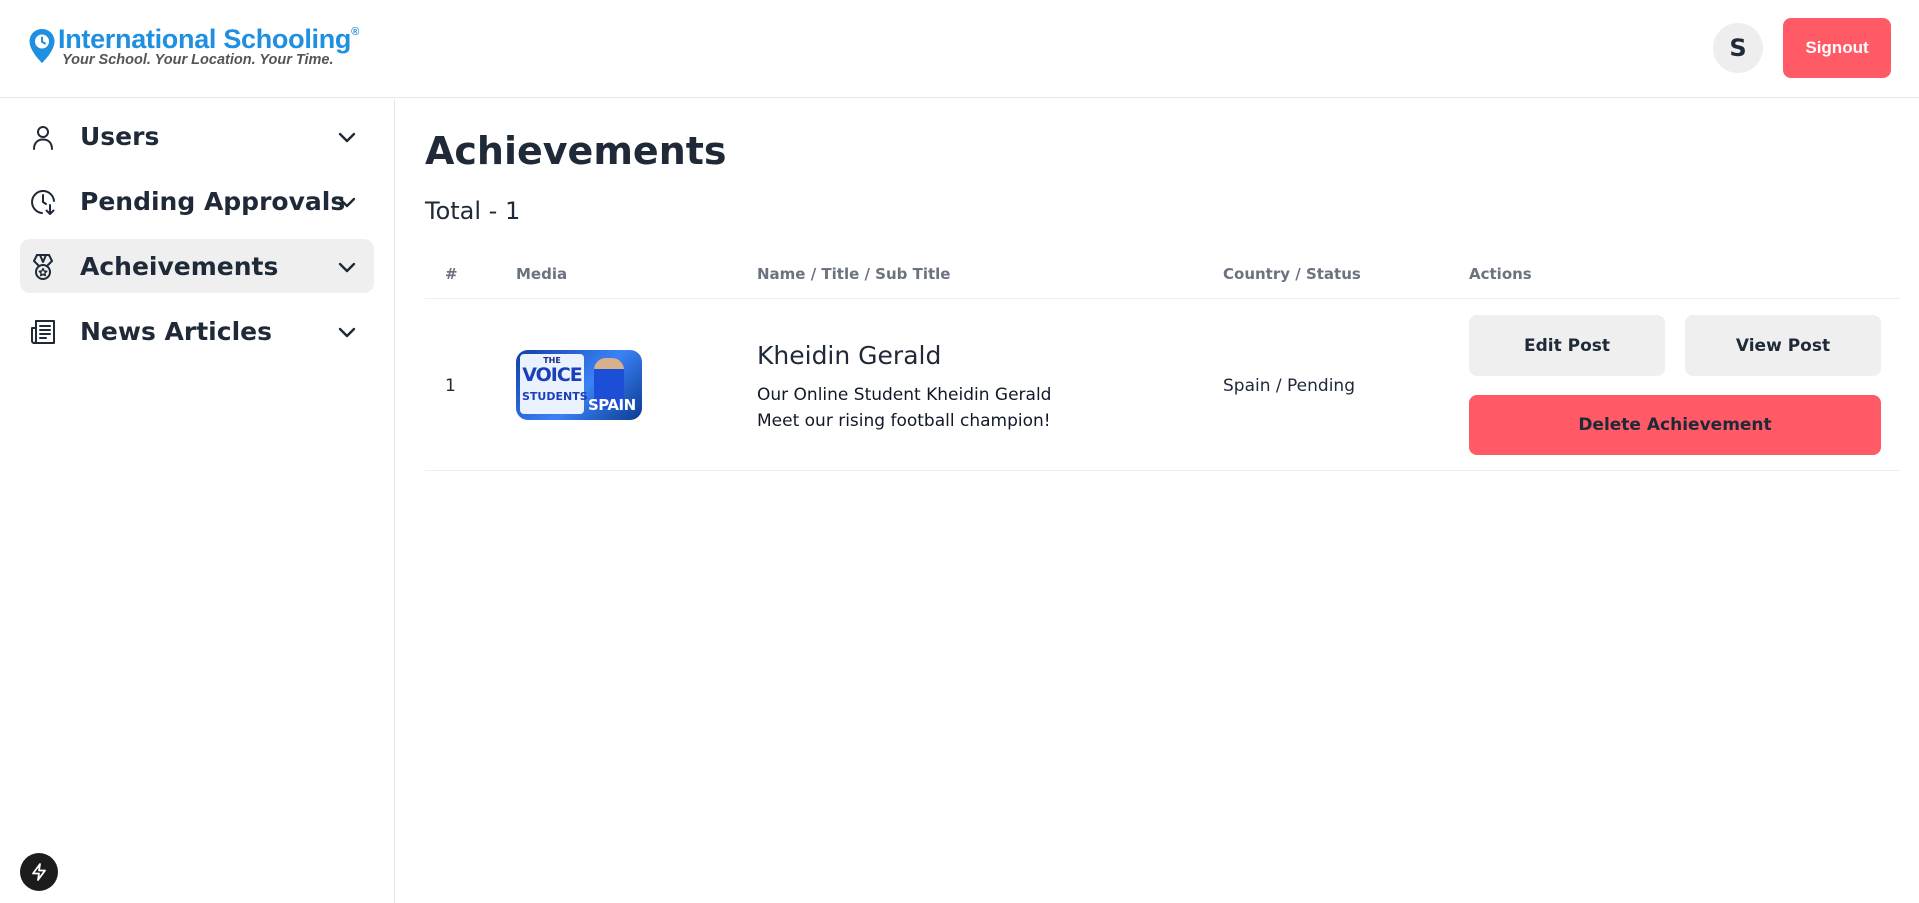 The image size is (1919, 903). Describe the element at coordinates (542, 274) in the screenshot. I see `column-header-media: Media` at that location.